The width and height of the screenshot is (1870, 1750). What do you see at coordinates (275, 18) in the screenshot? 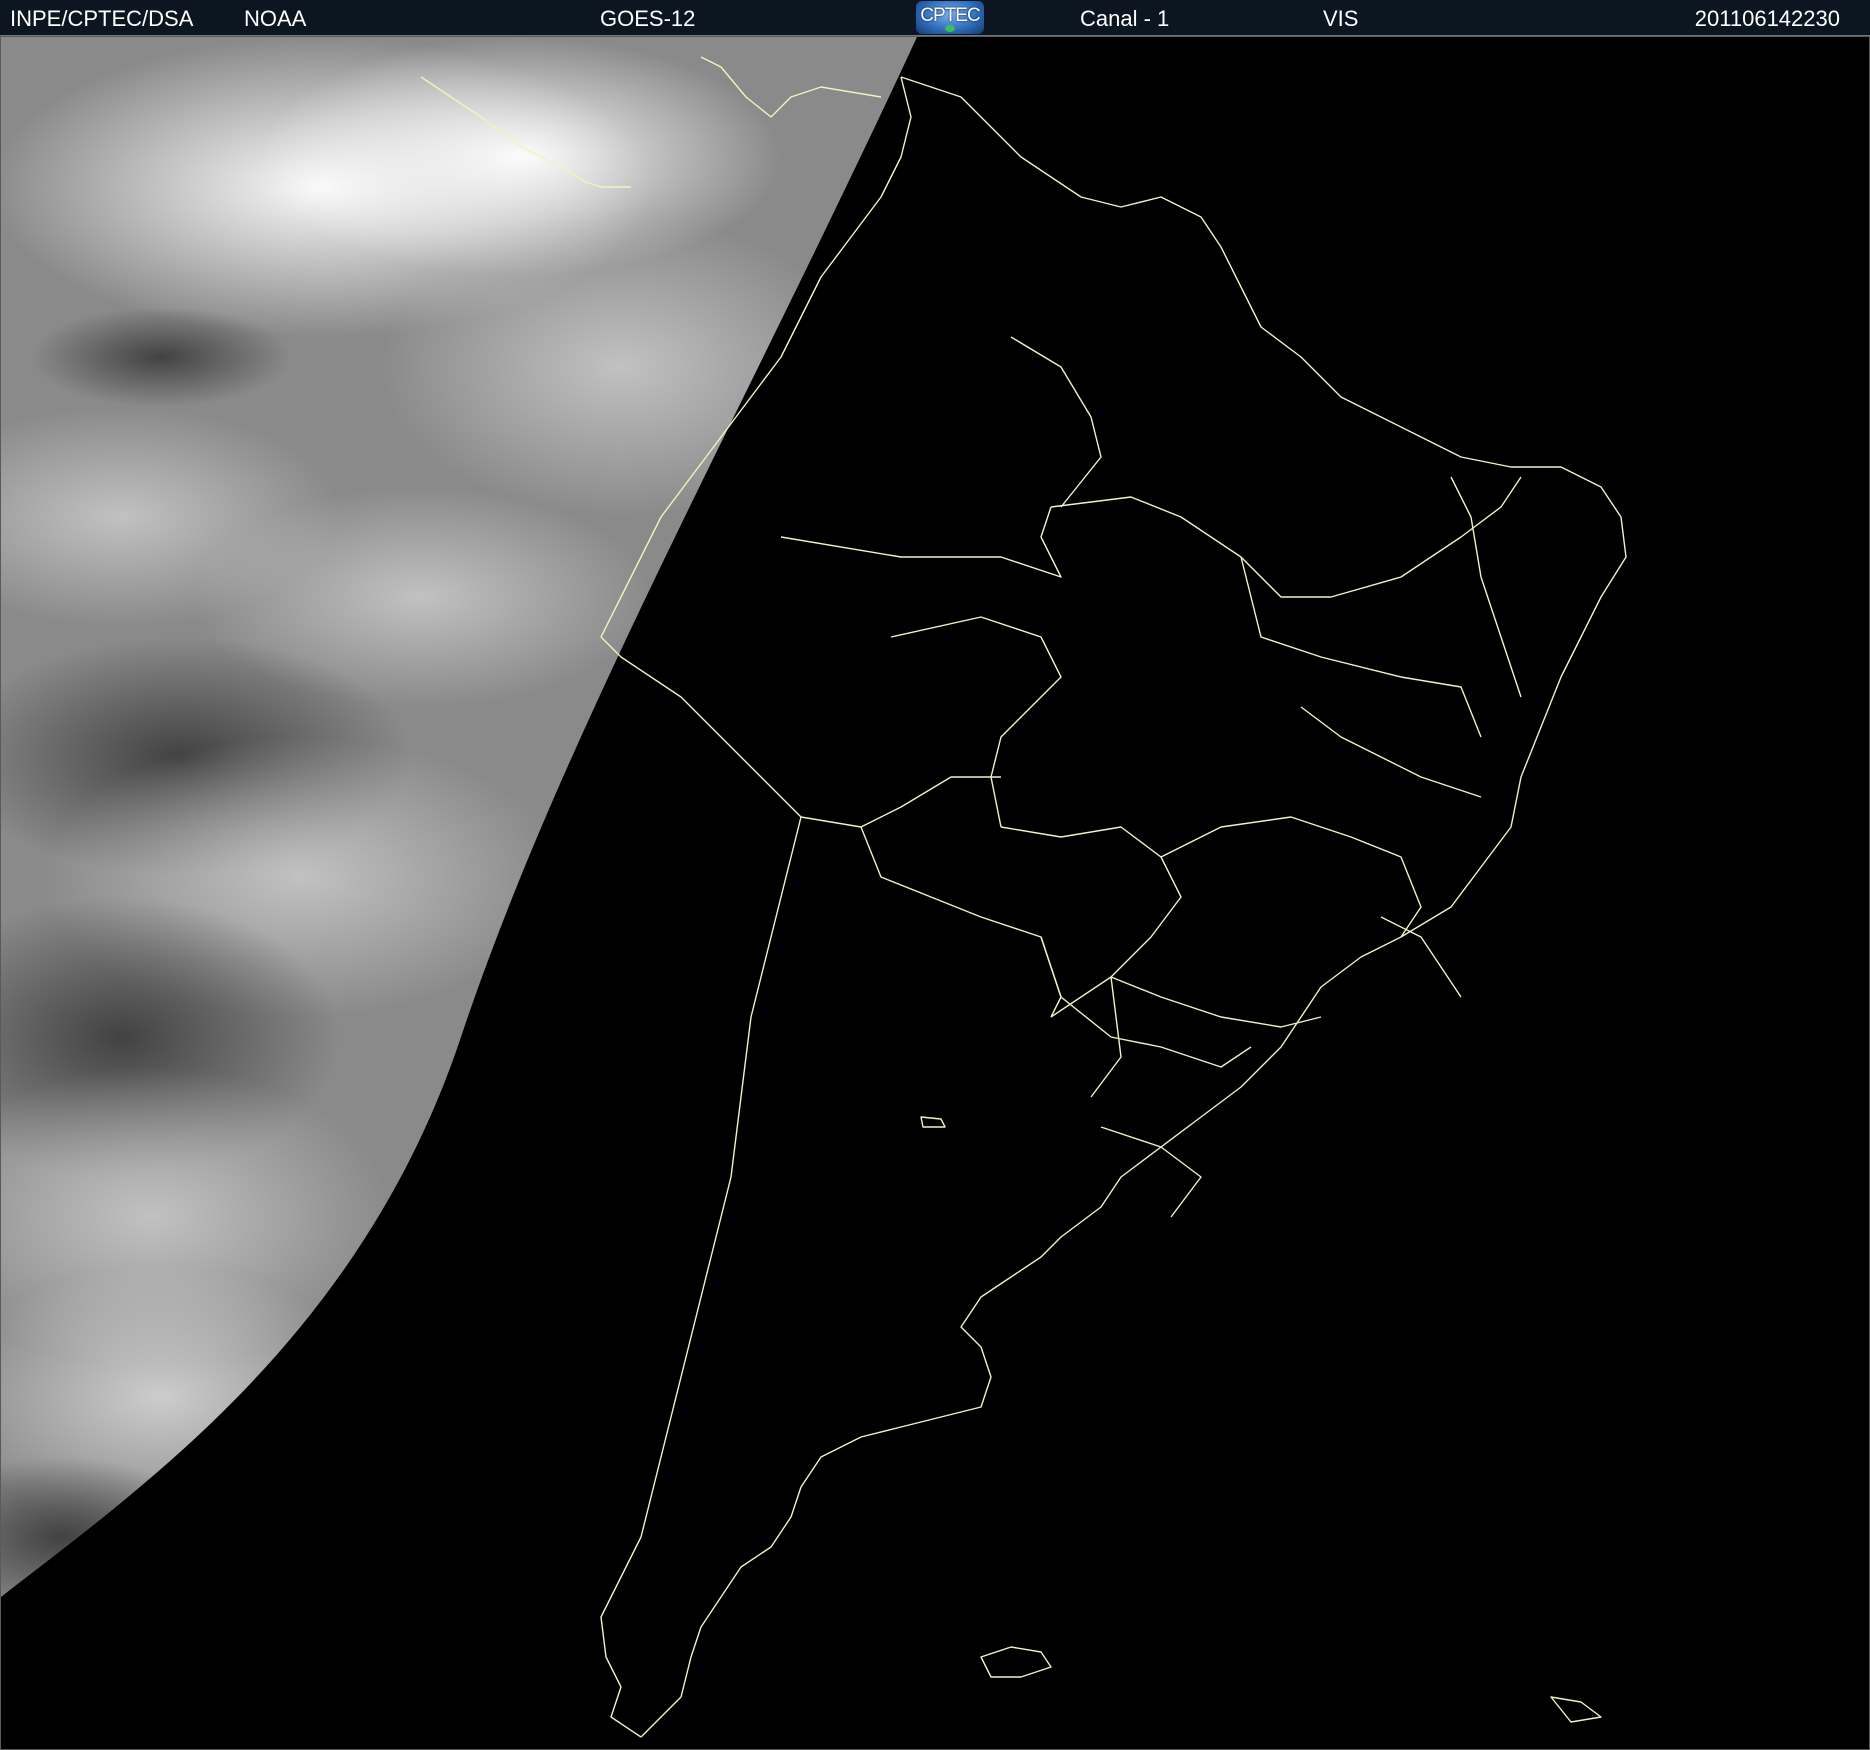
I see `source-label: NOAA` at bounding box center [275, 18].